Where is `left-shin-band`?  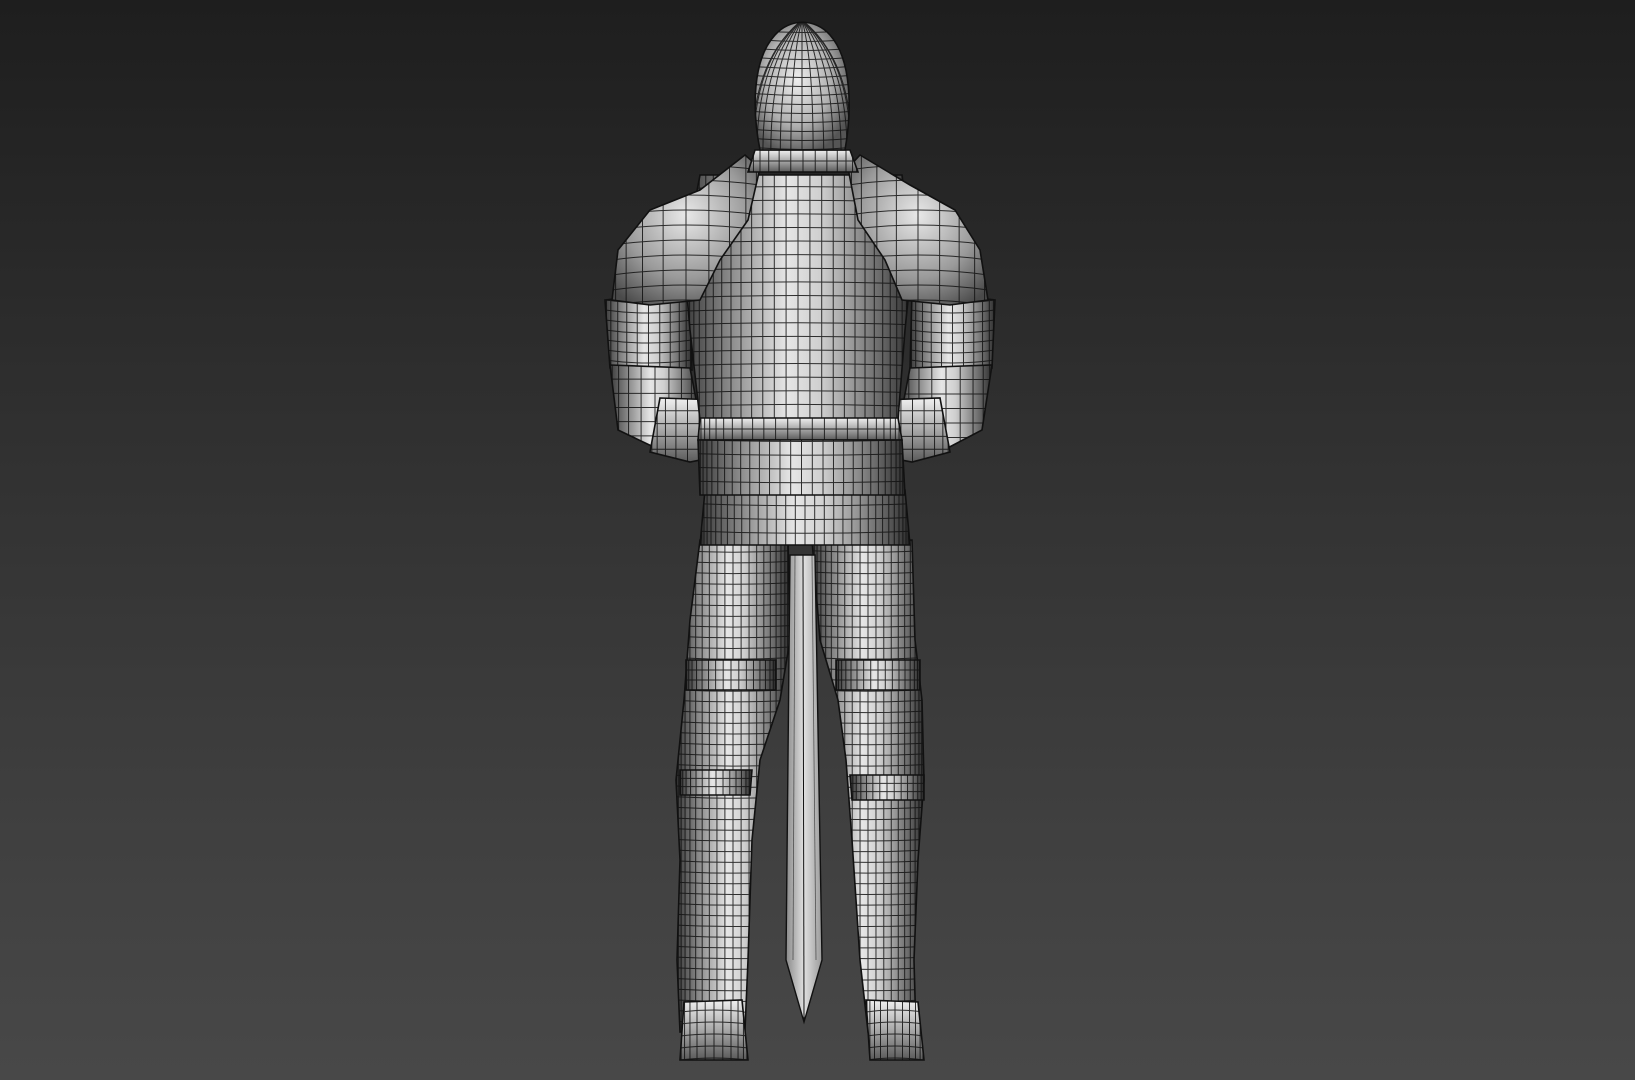 left-shin-band is located at coordinates (716, 782).